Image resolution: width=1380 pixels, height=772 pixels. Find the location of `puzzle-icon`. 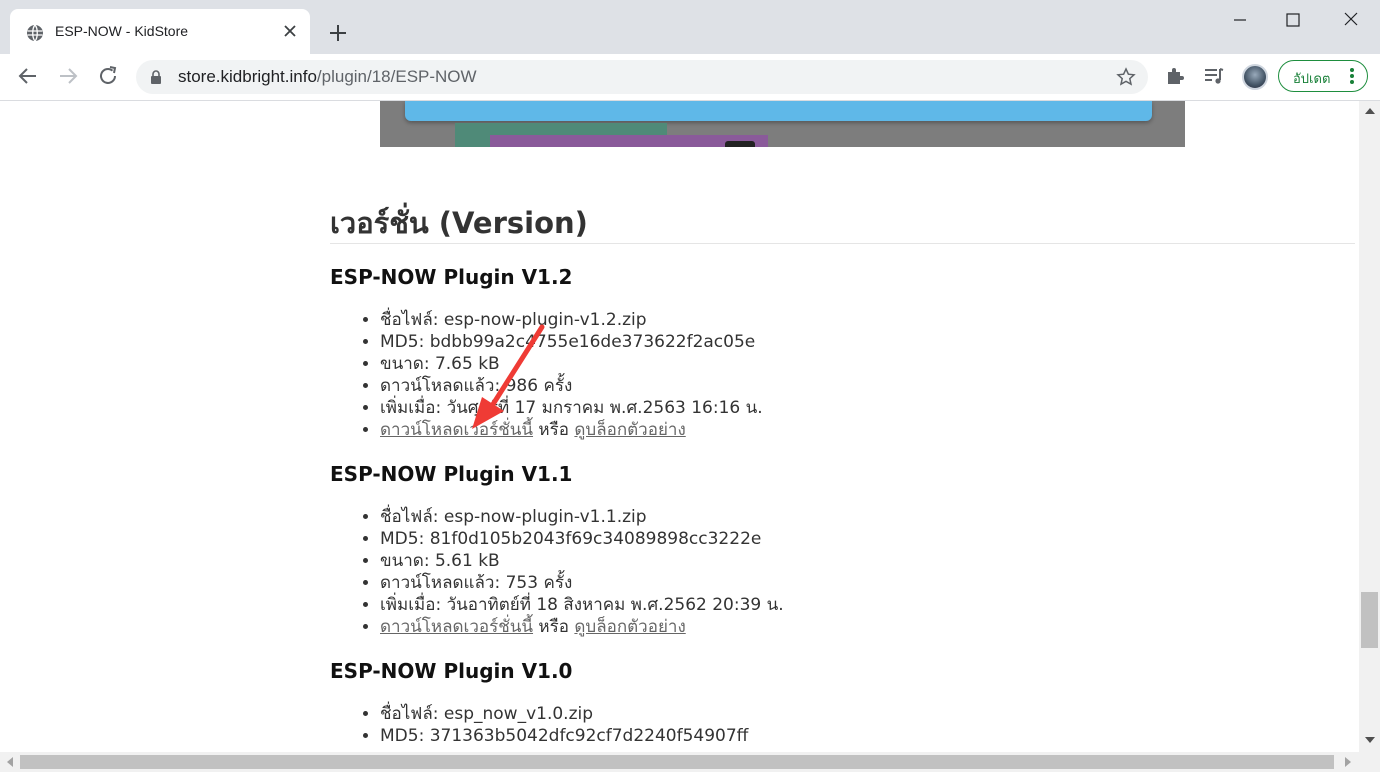

puzzle-icon is located at coordinates (1175, 76).